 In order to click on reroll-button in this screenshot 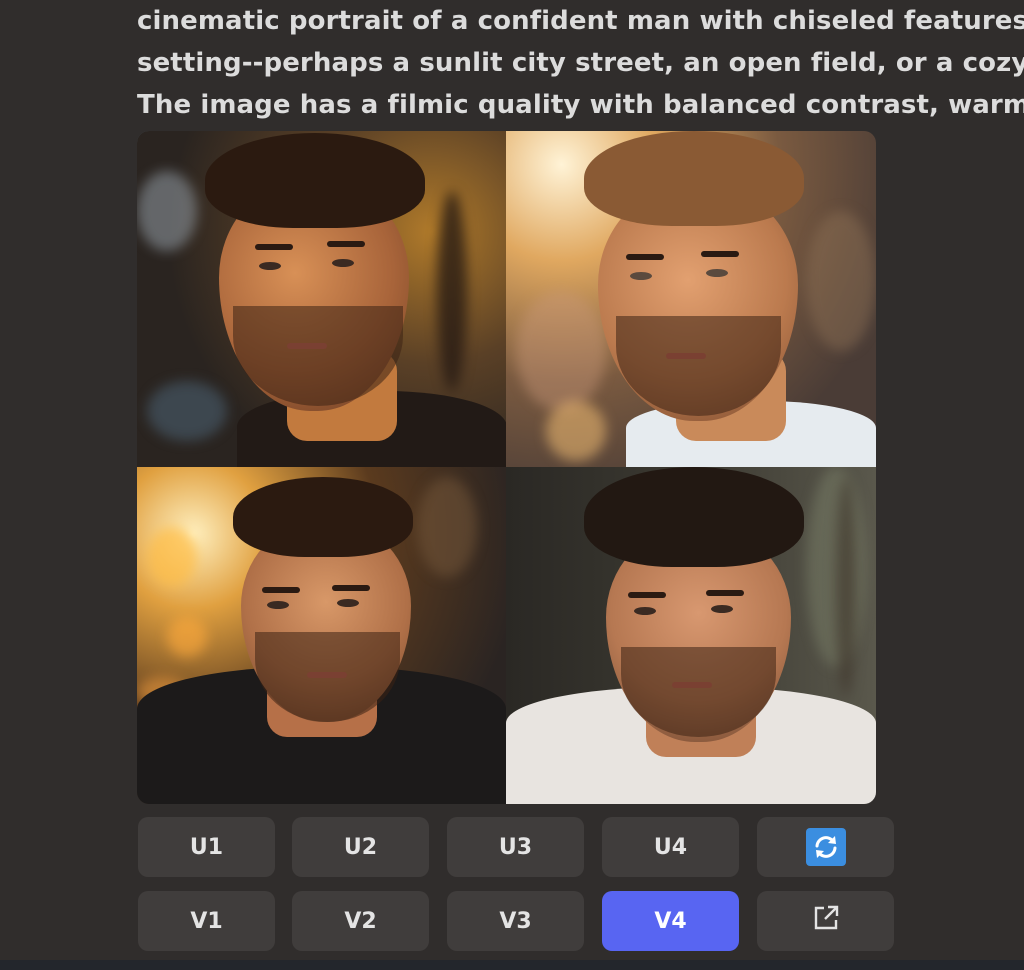, I will do `click(825, 847)`.